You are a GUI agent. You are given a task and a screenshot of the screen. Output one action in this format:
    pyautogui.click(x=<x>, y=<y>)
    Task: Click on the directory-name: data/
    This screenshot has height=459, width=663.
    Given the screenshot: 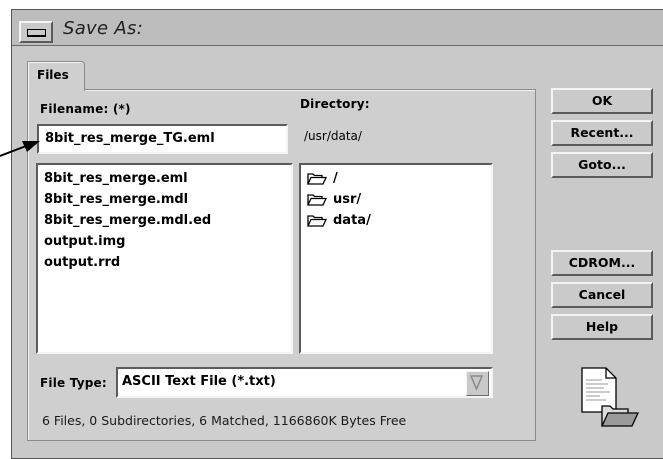 What is the action you would take?
    pyautogui.click(x=352, y=220)
    